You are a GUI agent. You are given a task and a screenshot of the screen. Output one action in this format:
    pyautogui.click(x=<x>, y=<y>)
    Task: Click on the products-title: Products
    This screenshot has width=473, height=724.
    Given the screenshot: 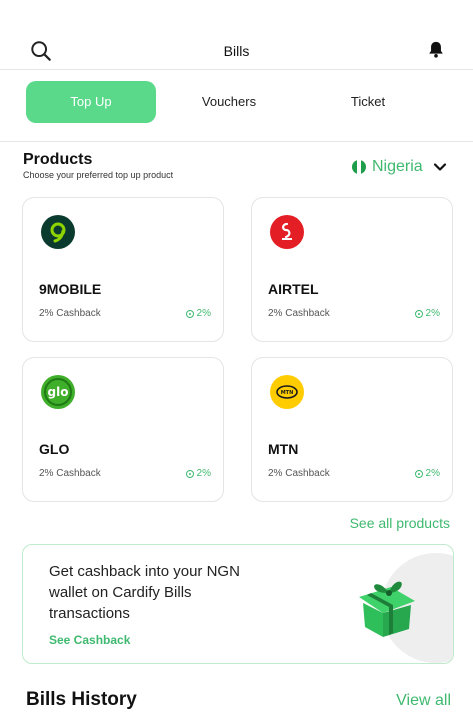 What is the action you would take?
    pyautogui.click(x=58, y=159)
    